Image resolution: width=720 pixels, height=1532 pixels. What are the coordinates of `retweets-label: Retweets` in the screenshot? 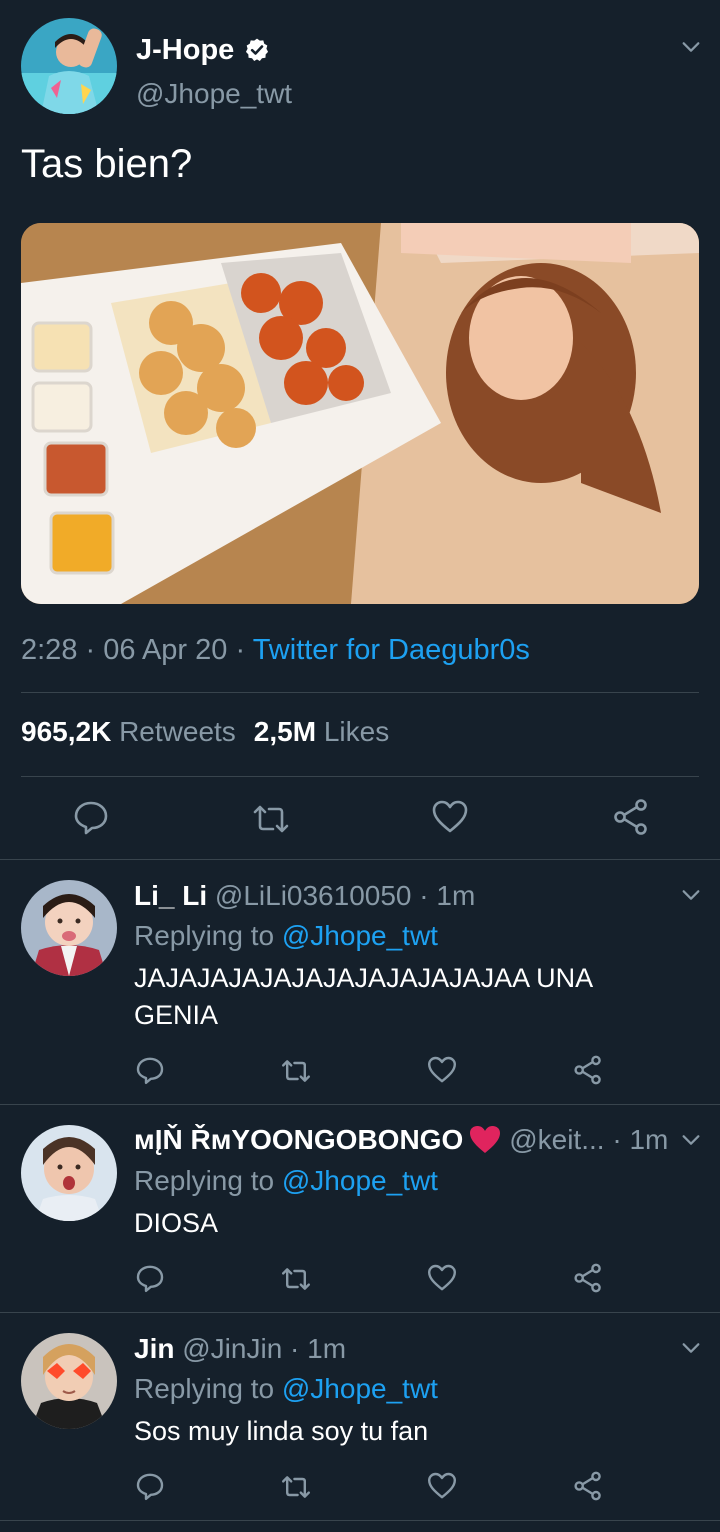 It's located at (177, 731).